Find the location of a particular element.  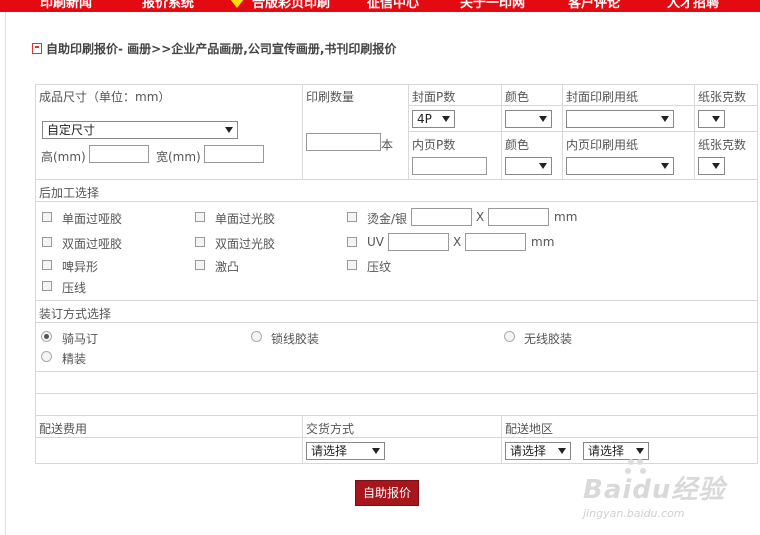

size-header: 成品尺寸（单位：mm） is located at coordinates (105, 97).